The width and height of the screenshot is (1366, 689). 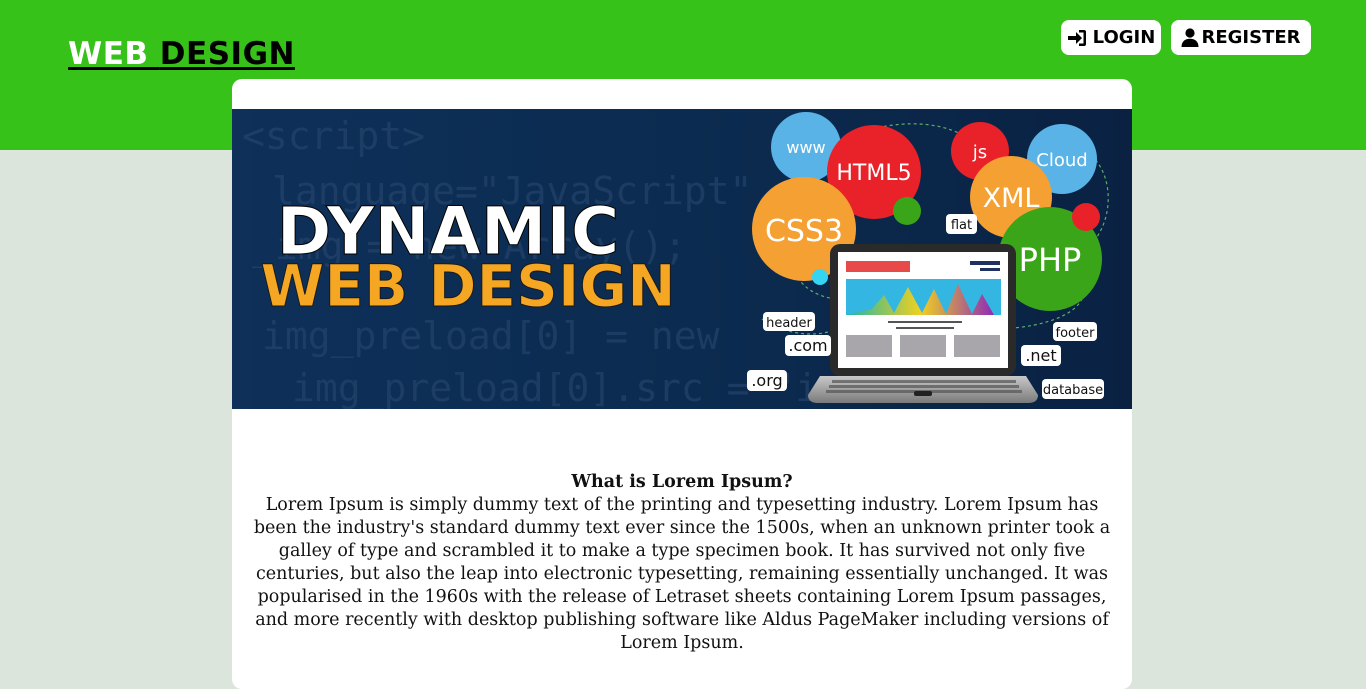 What do you see at coordinates (682, 482) in the screenshot?
I see `article-heading: What is Lorem Ipsum?` at bounding box center [682, 482].